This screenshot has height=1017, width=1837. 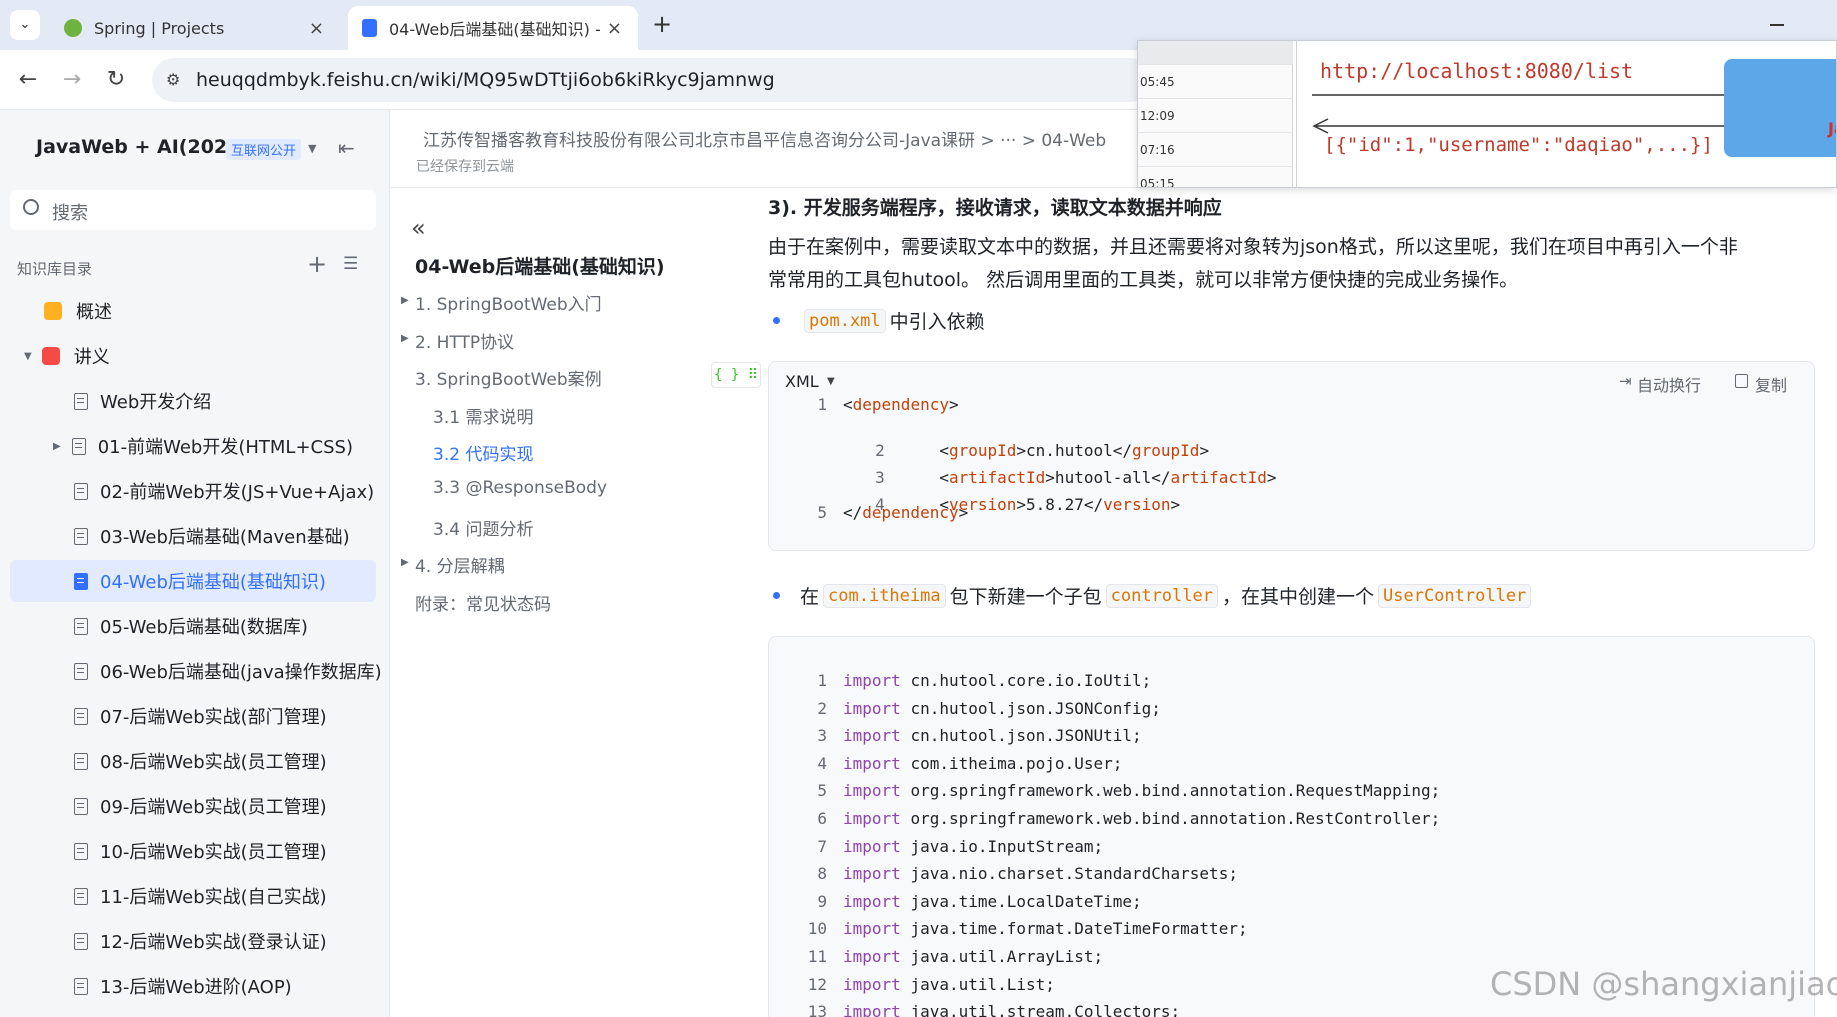 I want to click on minimize-icon, so click(x=1777, y=25).